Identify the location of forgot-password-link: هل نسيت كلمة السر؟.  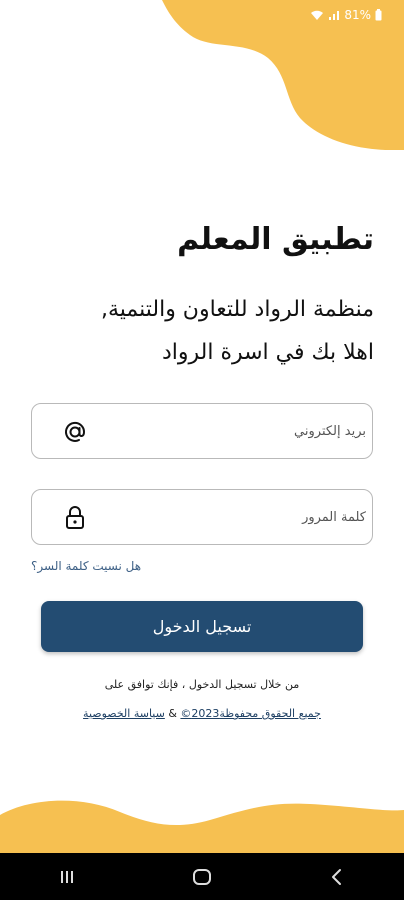
(86, 566).